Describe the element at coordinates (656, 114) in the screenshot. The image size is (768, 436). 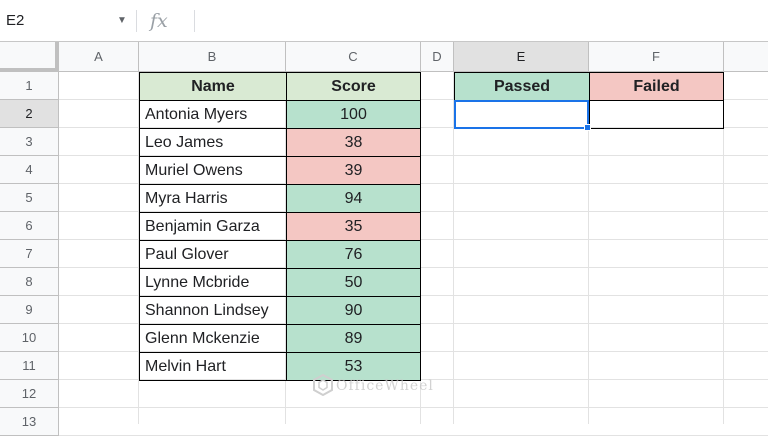
I see `failed-count-cell` at that location.